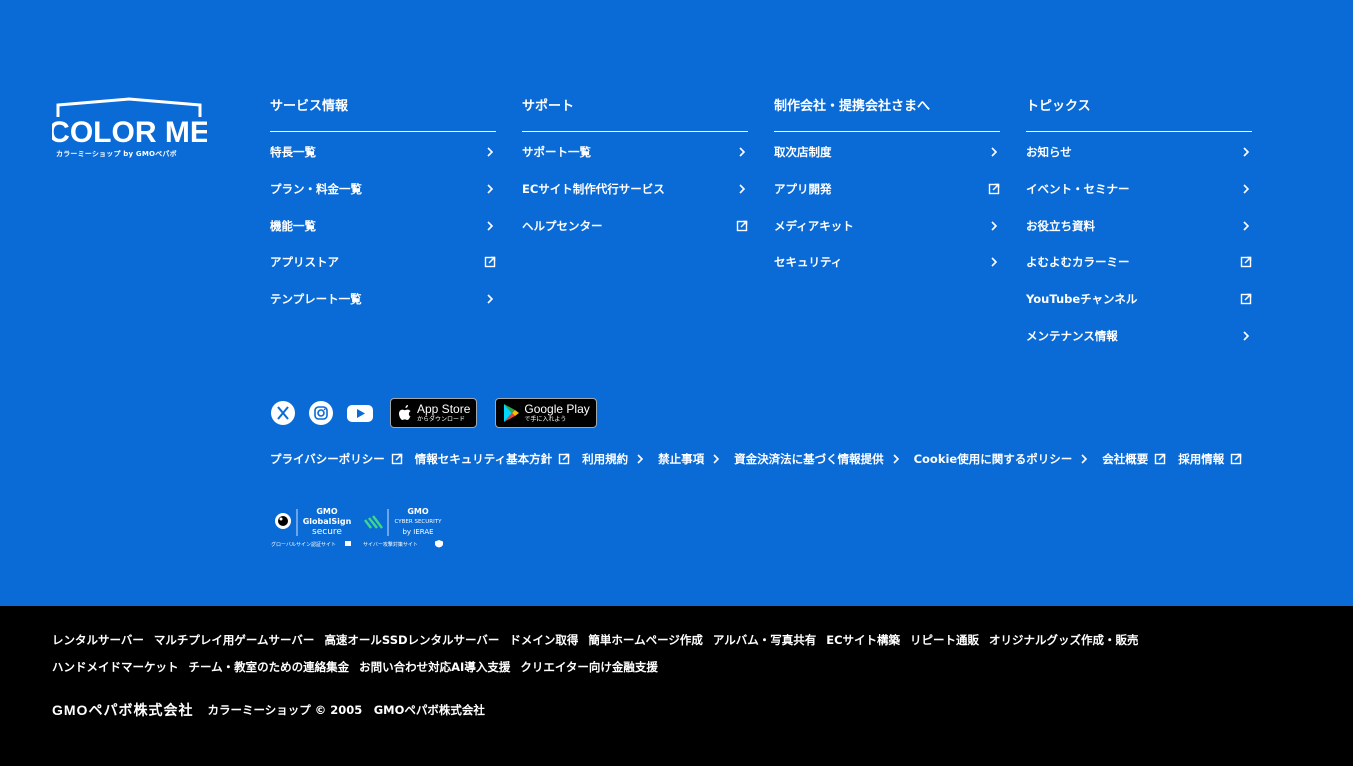 The image size is (1353, 766). I want to click on footer-link-label: お役立ち資料, so click(1060, 225).